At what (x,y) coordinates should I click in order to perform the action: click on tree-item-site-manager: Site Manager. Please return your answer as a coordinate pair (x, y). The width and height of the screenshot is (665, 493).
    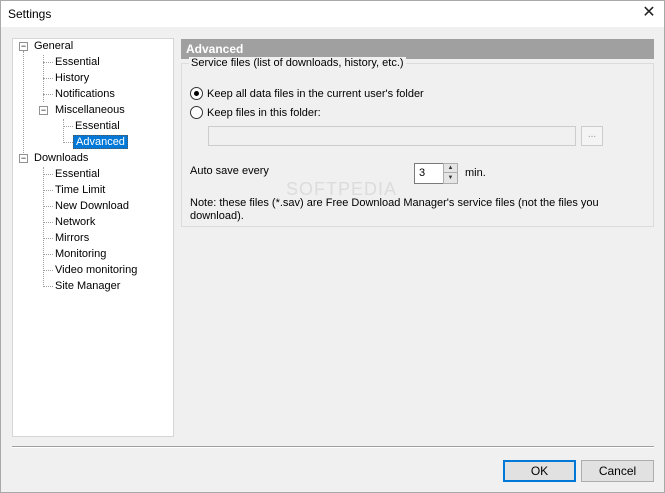
    Looking at the image, I should click on (87, 286).